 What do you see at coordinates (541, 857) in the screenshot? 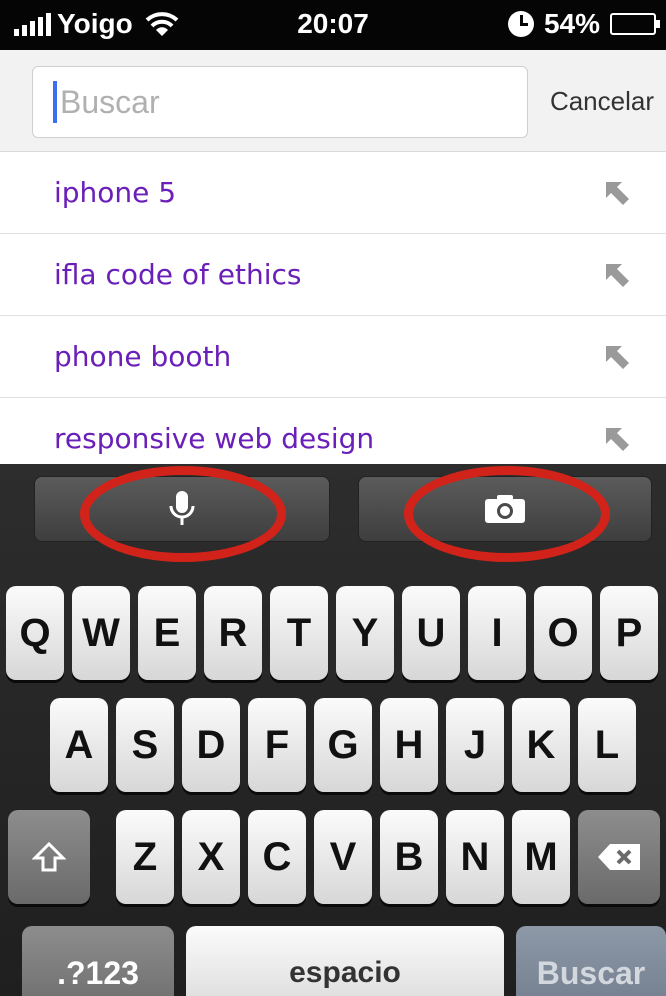
I see `key-m: M` at bounding box center [541, 857].